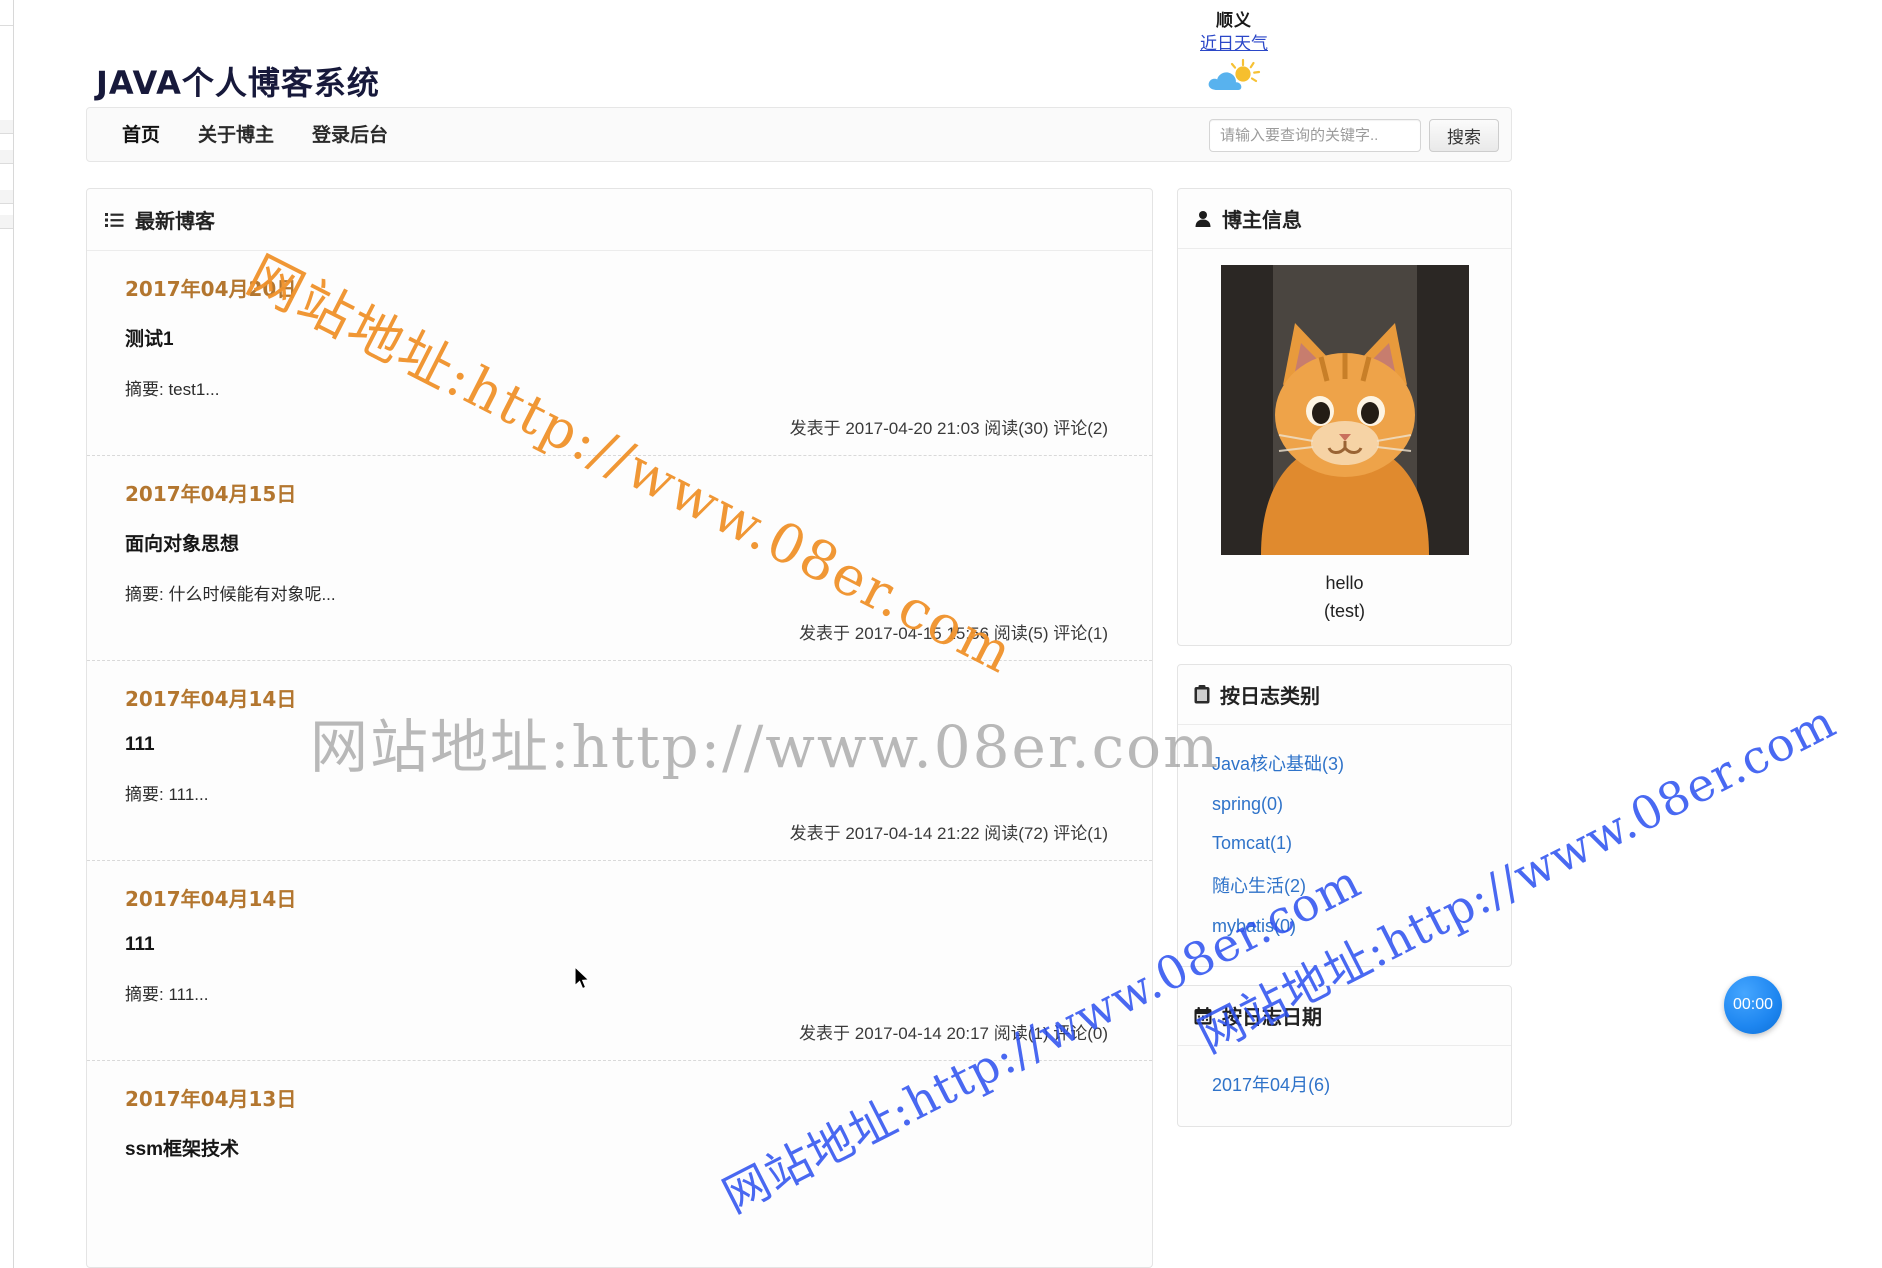  Describe the element at coordinates (1234, 44) in the screenshot. I see `weather-link: 近日天气` at that location.